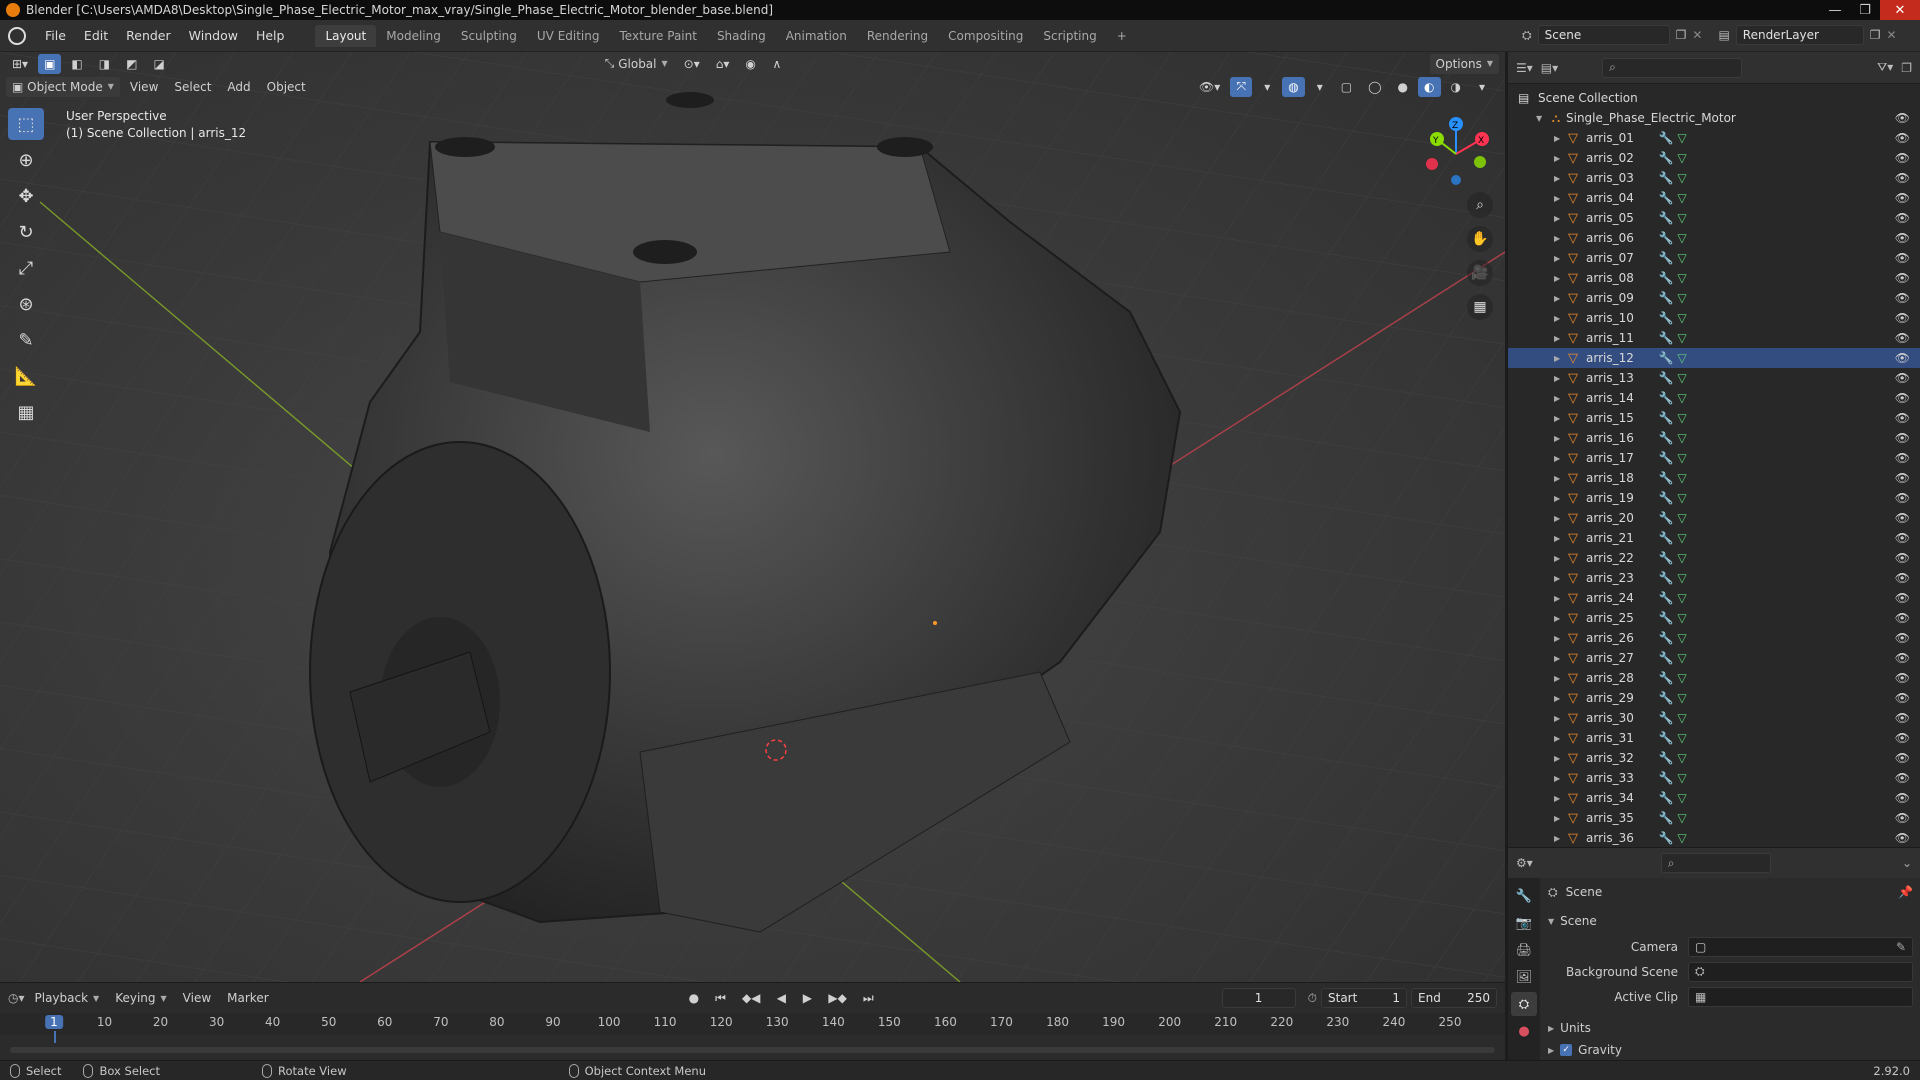  Describe the element at coordinates (286, 87) in the screenshot. I see `menu-object: Object` at that location.